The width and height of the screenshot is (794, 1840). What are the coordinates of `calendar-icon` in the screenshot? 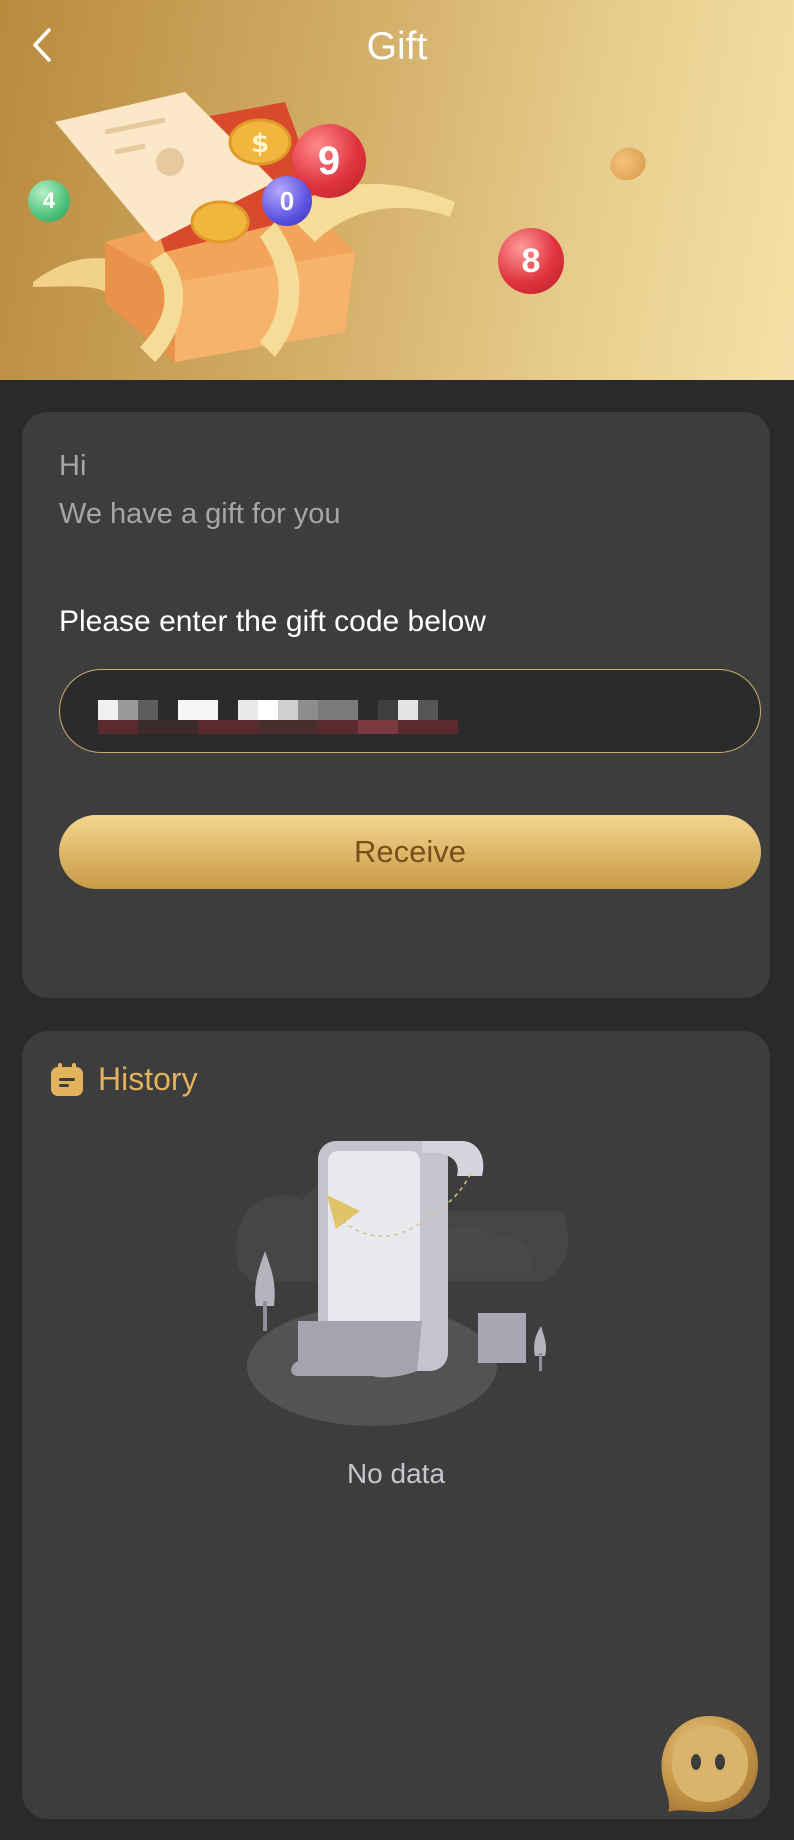 It's located at (67, 1079).